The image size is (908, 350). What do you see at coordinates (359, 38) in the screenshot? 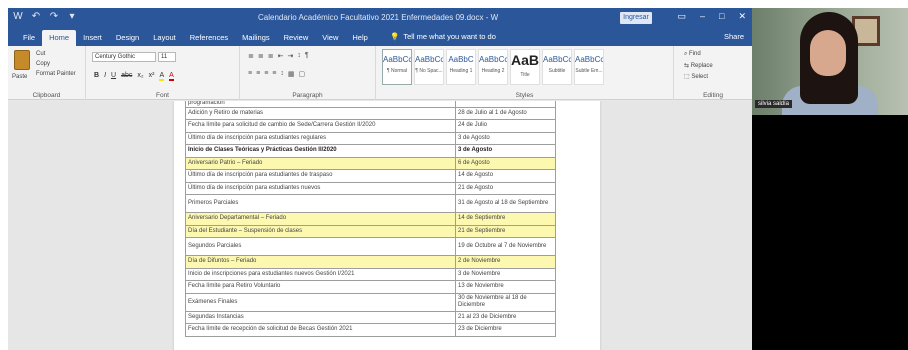
I see `tab-help: Help` at bounding box center [359, 38].